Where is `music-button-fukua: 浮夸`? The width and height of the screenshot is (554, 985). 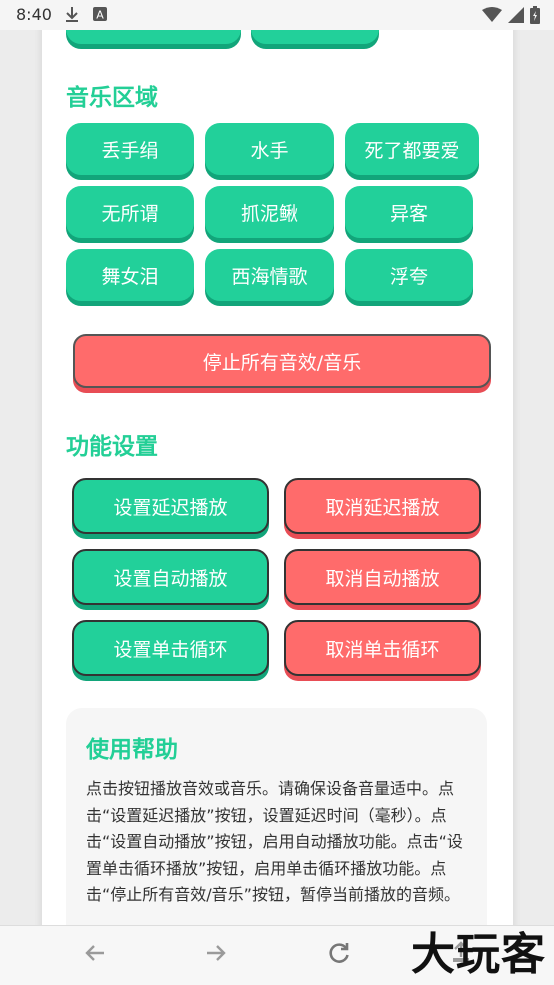 music-button-fukua: 浮夸 is located at coordinates (409, 275).